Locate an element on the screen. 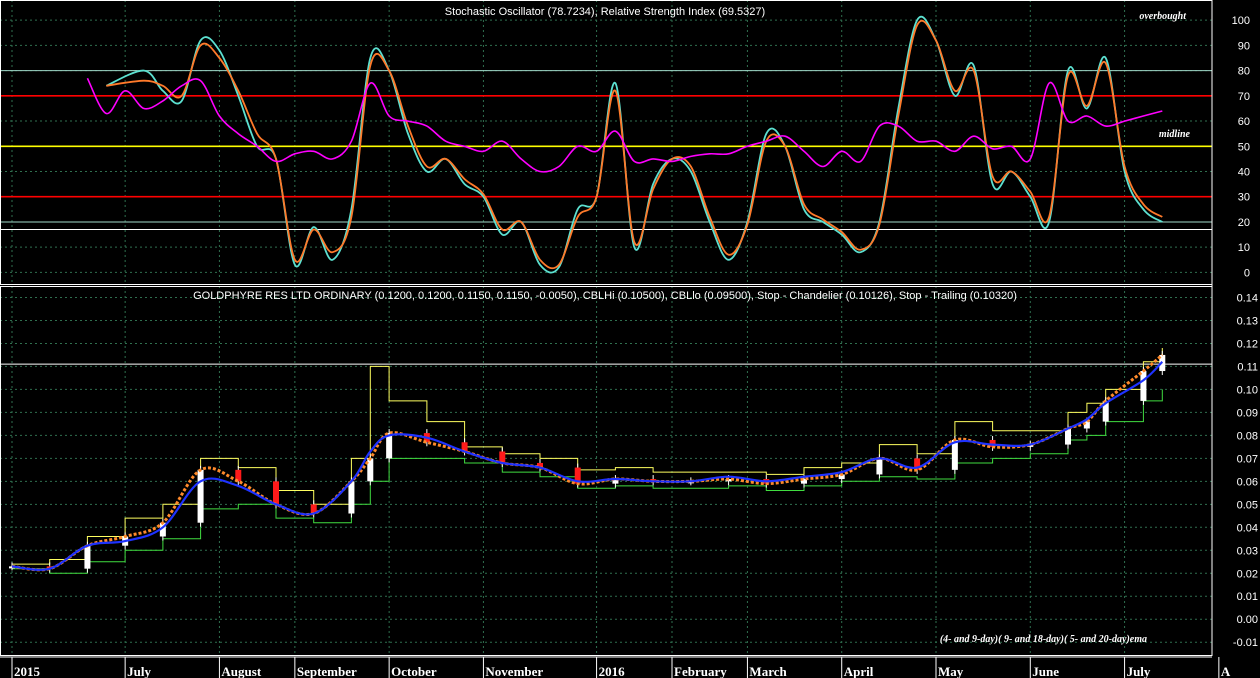  osc-y-tick-label: 40 is located at coordinates (1244, 173).